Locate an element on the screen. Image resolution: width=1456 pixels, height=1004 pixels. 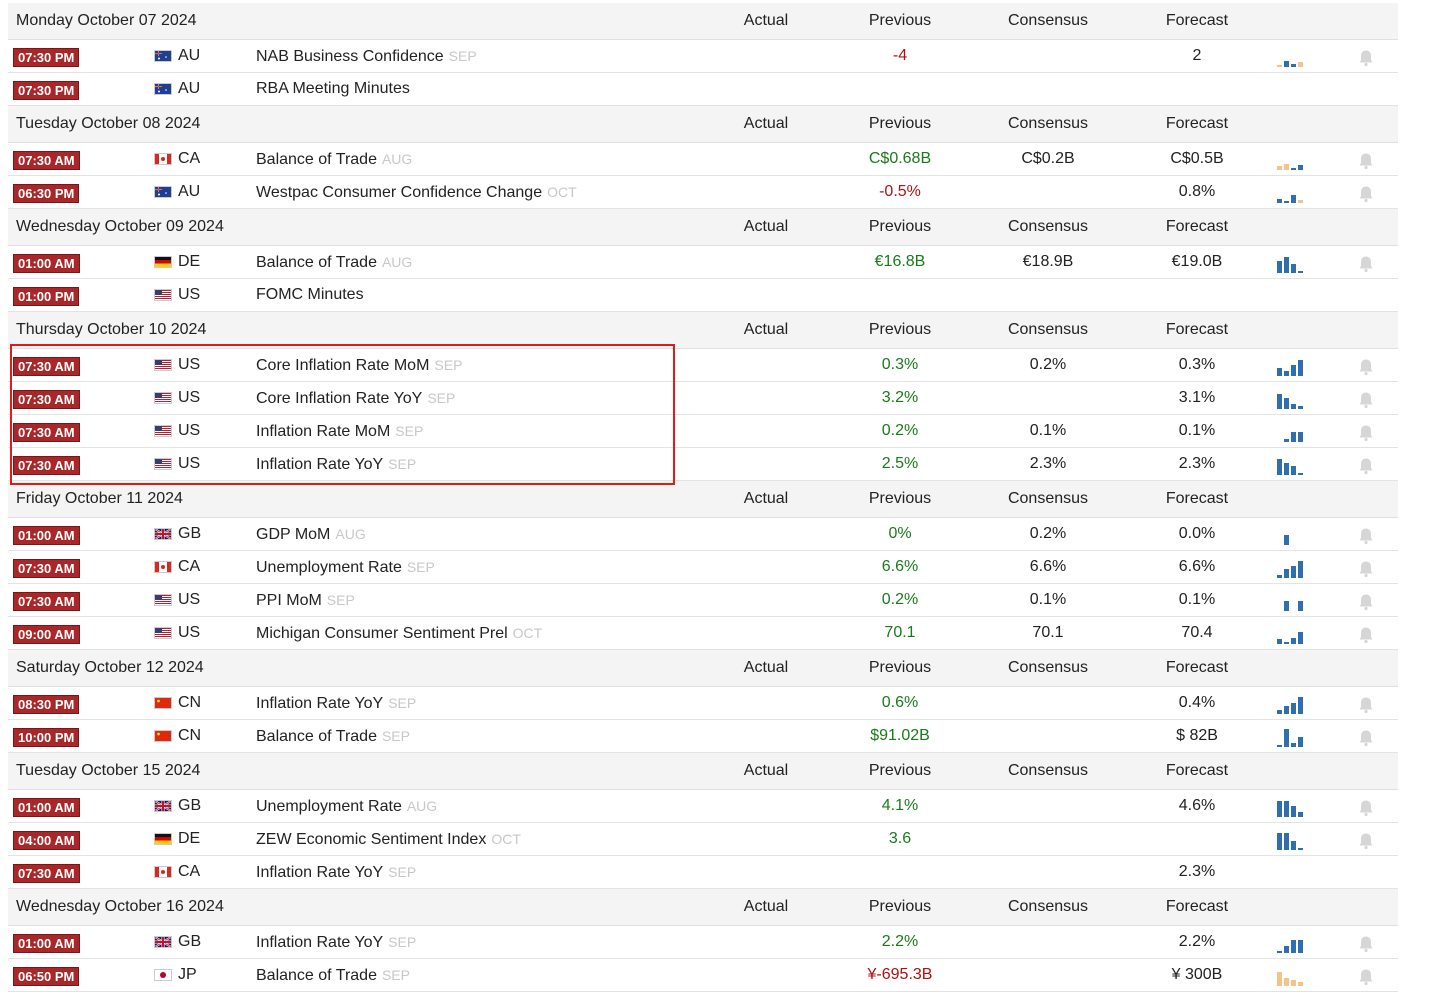
event-row: 01:00 AM GB Unemployment Rate AUG 4.1% 4.6% is located at coordinates (703, 806).